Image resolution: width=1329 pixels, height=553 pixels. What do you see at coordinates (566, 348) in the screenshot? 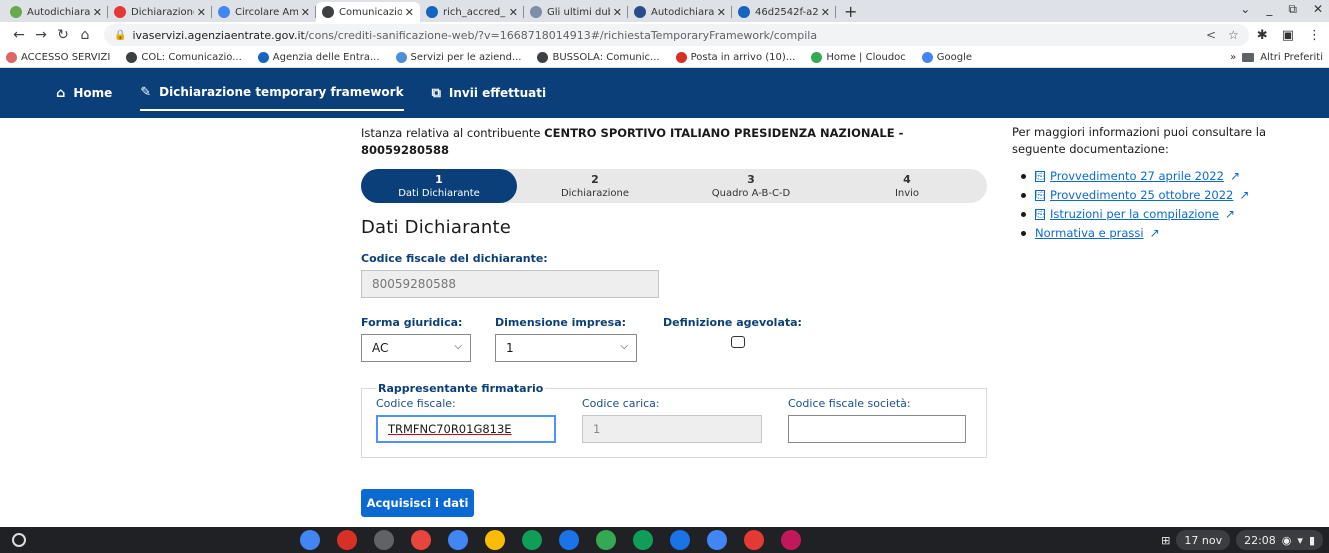
I see `dimensione-select: 1 ⌵` at bounding box center [566, 348].